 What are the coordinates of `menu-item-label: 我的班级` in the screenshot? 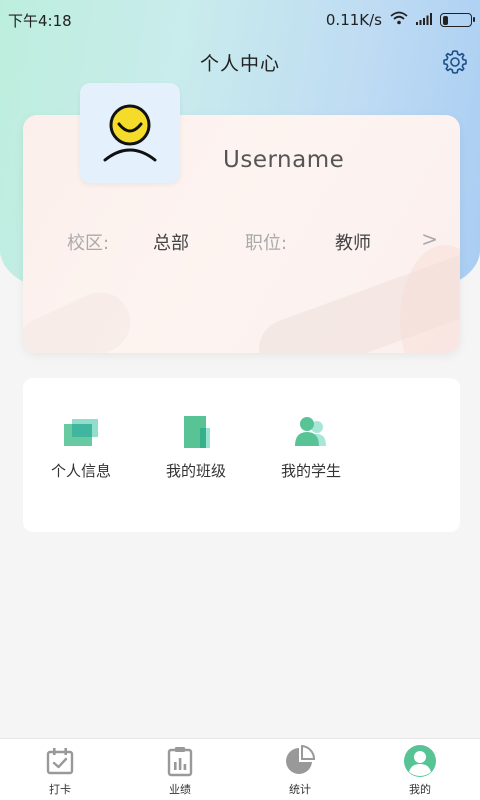 It's located at (195, 471).